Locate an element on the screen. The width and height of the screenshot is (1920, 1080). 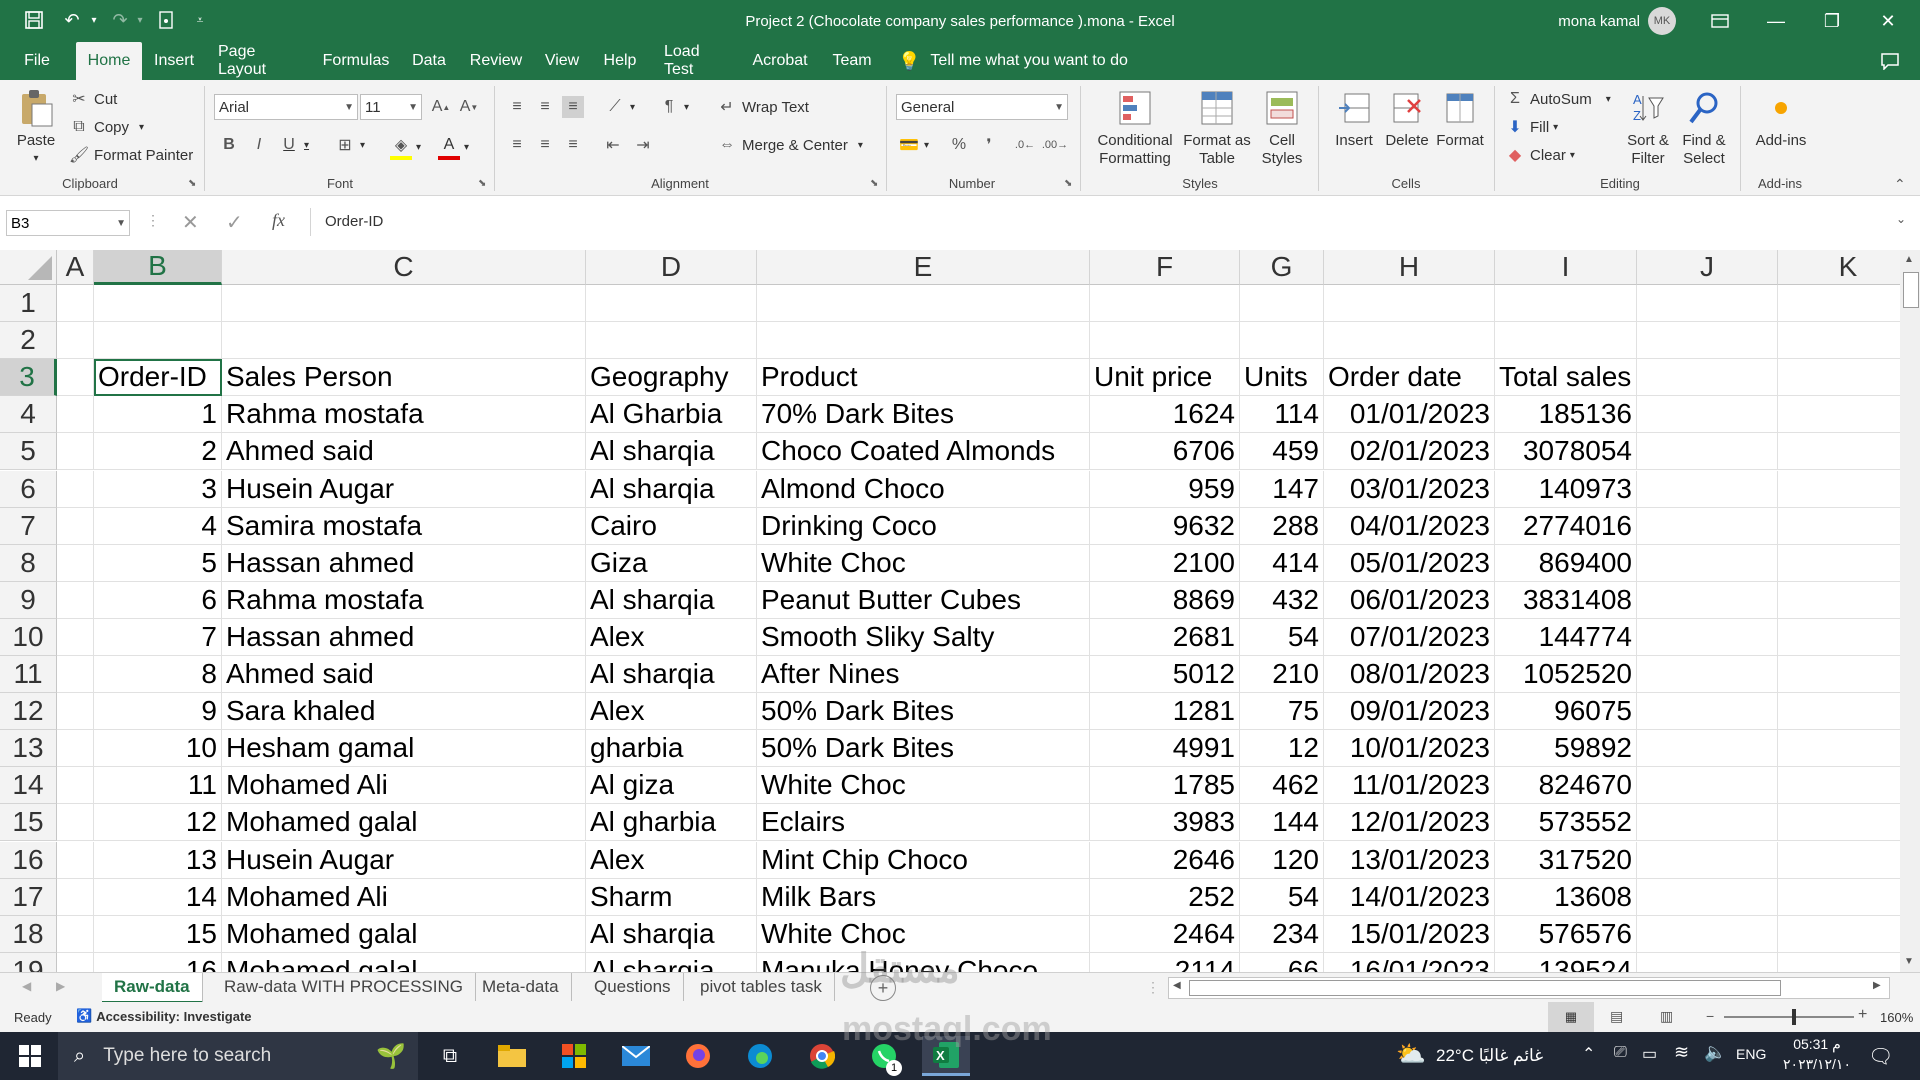
volume-icon: 🔈 is located at coordinates (1715, 1052).